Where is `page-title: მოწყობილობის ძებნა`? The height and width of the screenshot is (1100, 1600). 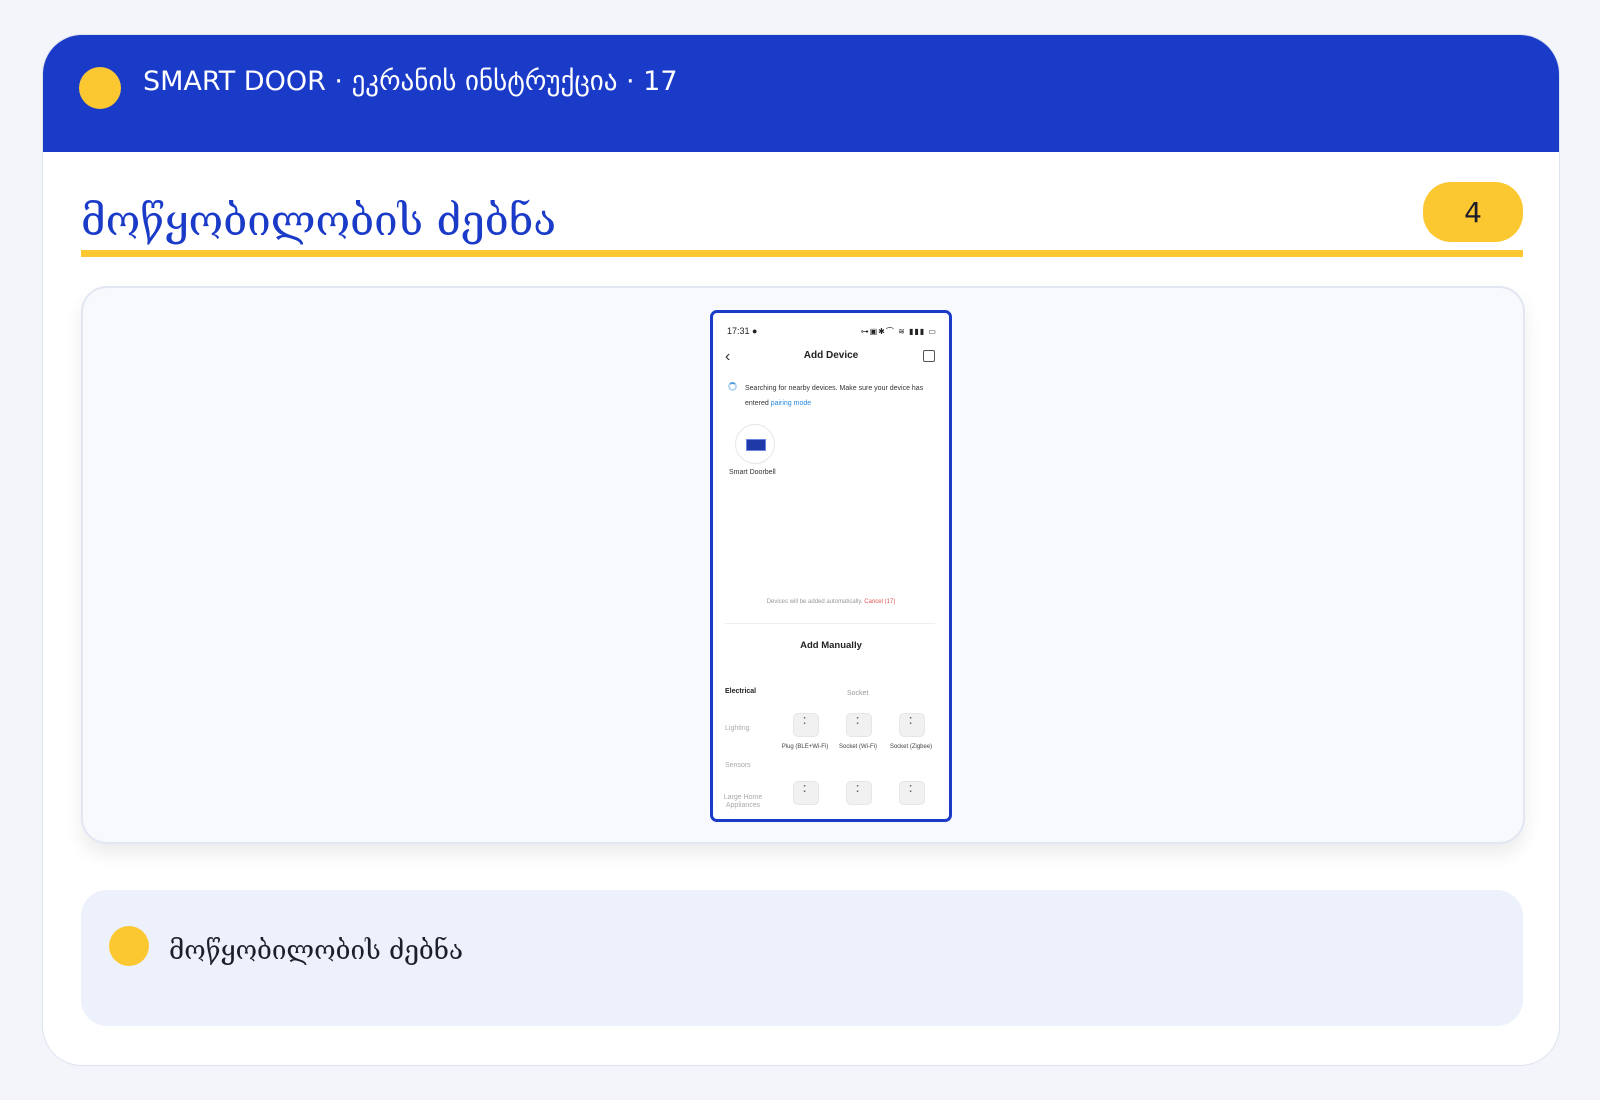
page-title: მოწყობილობის ძებნა is located at coordinates (319, 220).